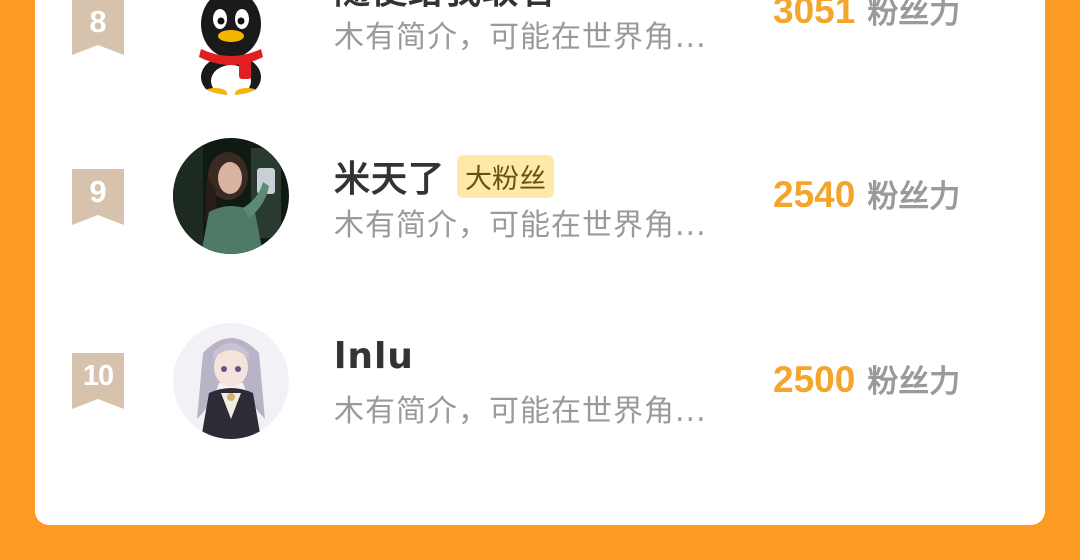 The height and width of the screenshot is (560, 1080). What do you see at coordinates (374, 356) in the screenshot?
I see `user-name: lnlu` at bounding box center [374, 356].